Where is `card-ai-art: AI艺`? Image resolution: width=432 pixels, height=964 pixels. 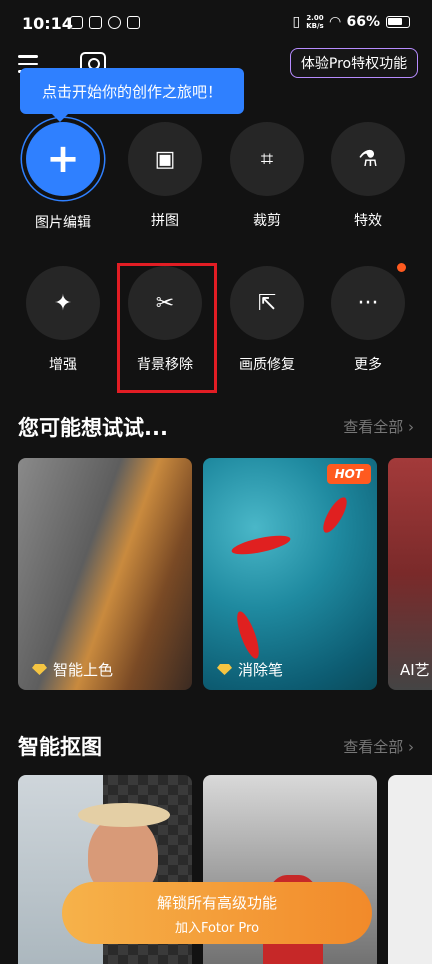 card-ai-art: AI艺 is located at coordinates (410, 574).